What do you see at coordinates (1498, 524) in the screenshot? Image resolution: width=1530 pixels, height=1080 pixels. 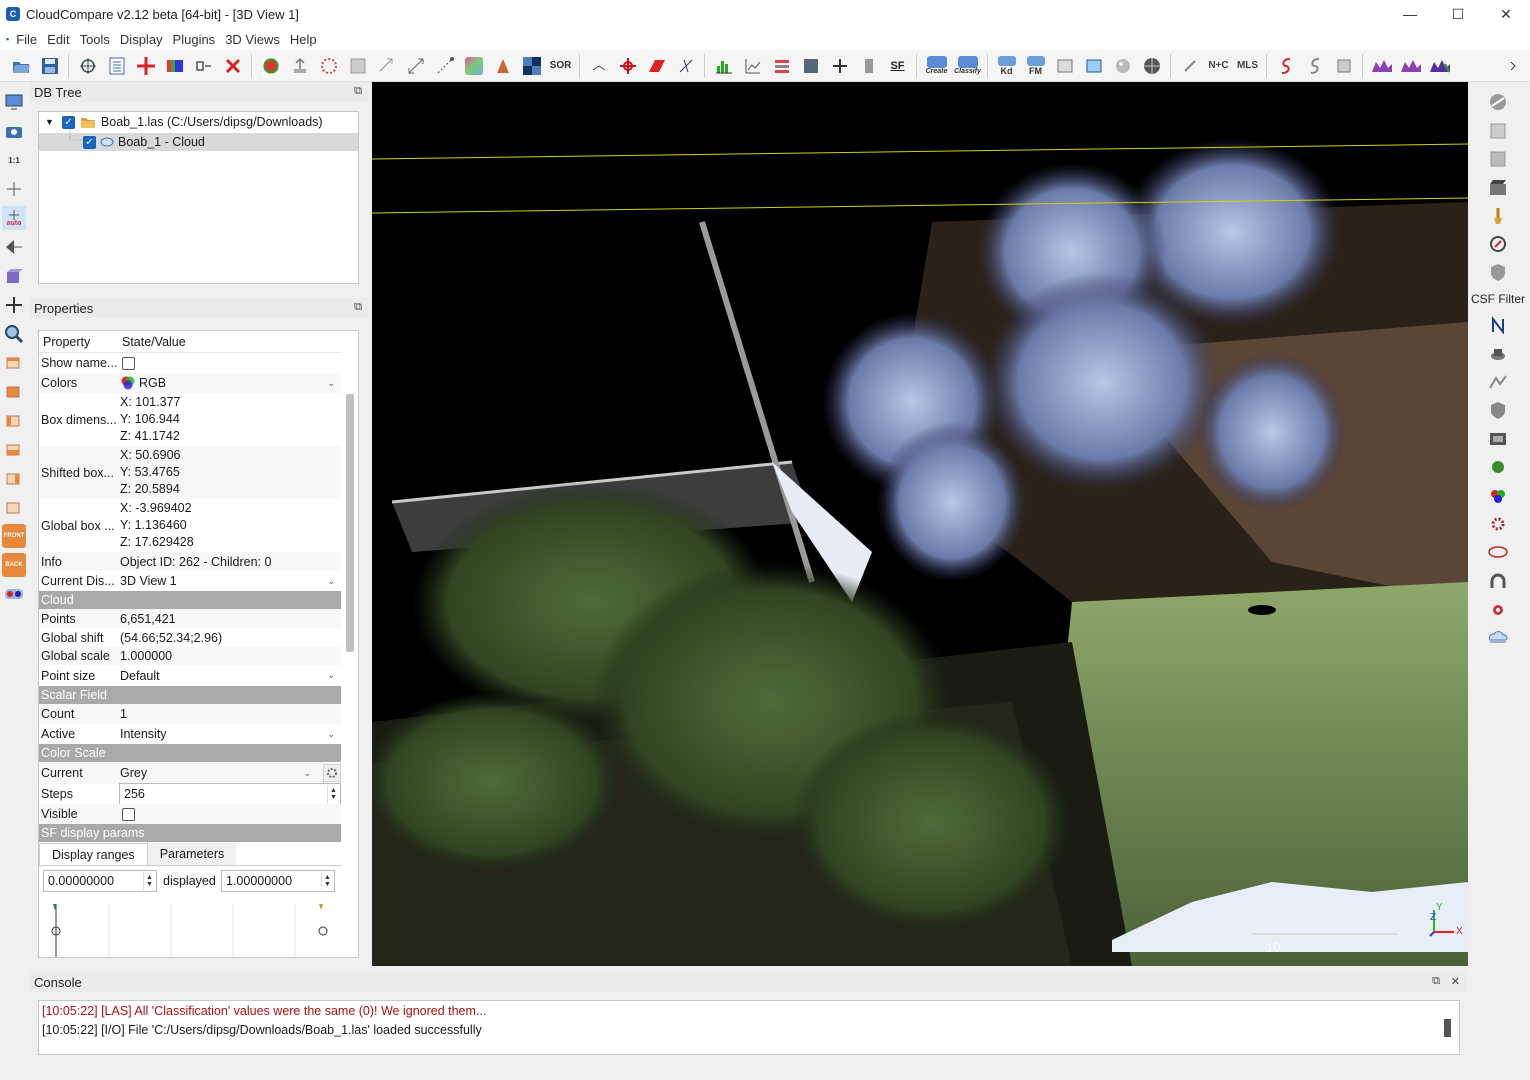 I see `gear-cog-icon` at bounding box center [1498, 524].